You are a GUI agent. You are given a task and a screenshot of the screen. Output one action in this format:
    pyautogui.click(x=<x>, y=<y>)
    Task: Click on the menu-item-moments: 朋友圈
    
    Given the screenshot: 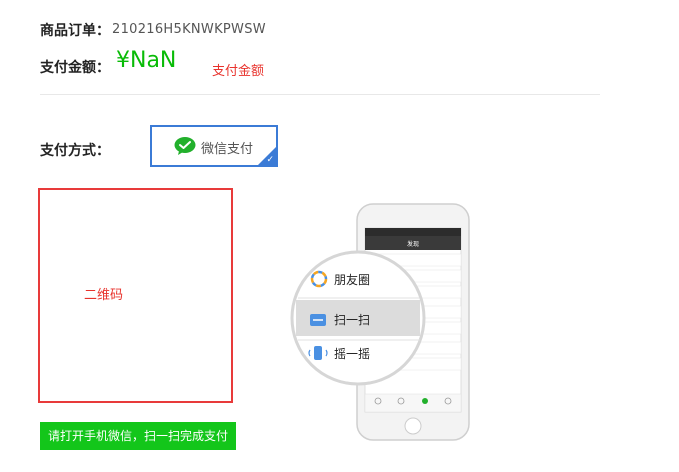 What is the action you would take?
    pyautogui.click(x=352, y=280)
    